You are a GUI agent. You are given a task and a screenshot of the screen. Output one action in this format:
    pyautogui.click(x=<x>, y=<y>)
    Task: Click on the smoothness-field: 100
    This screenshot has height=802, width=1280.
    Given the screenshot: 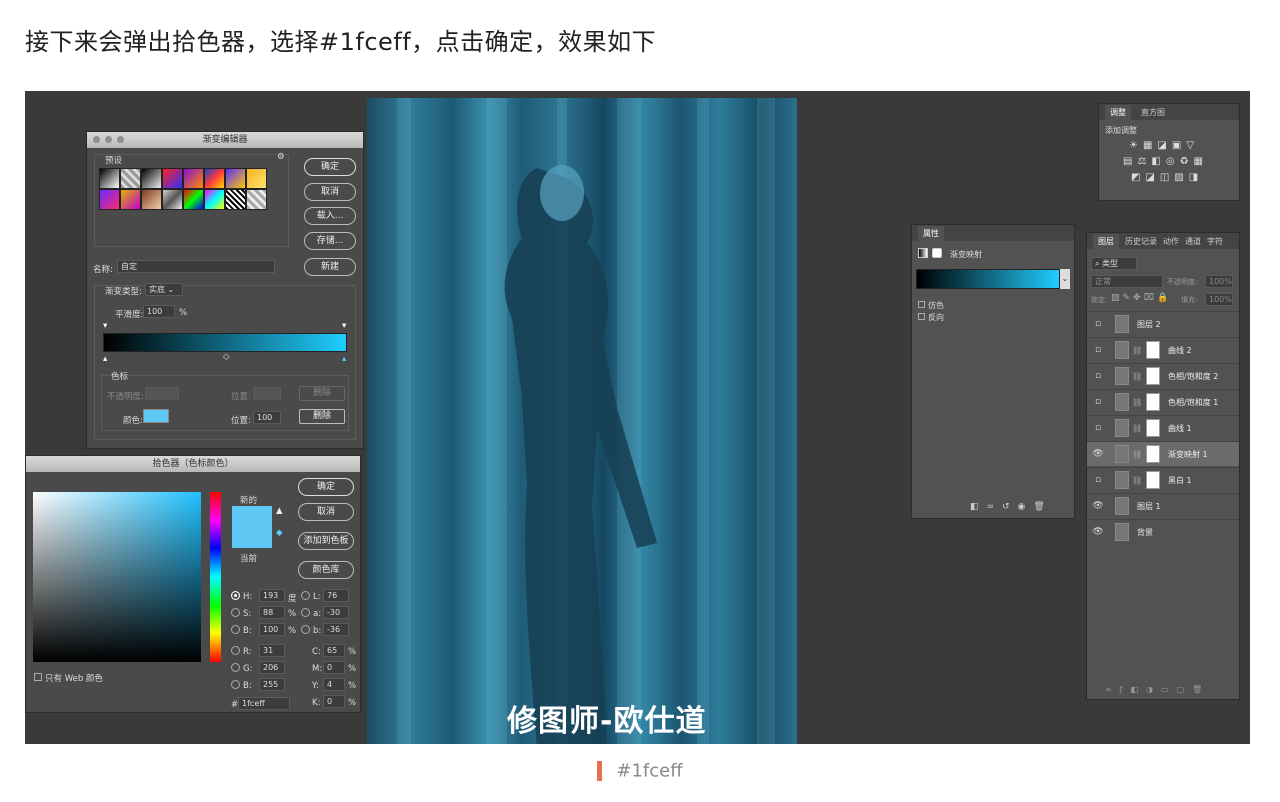 What is the action you would take?
    pyautogui.click(x=159, y=311)
    